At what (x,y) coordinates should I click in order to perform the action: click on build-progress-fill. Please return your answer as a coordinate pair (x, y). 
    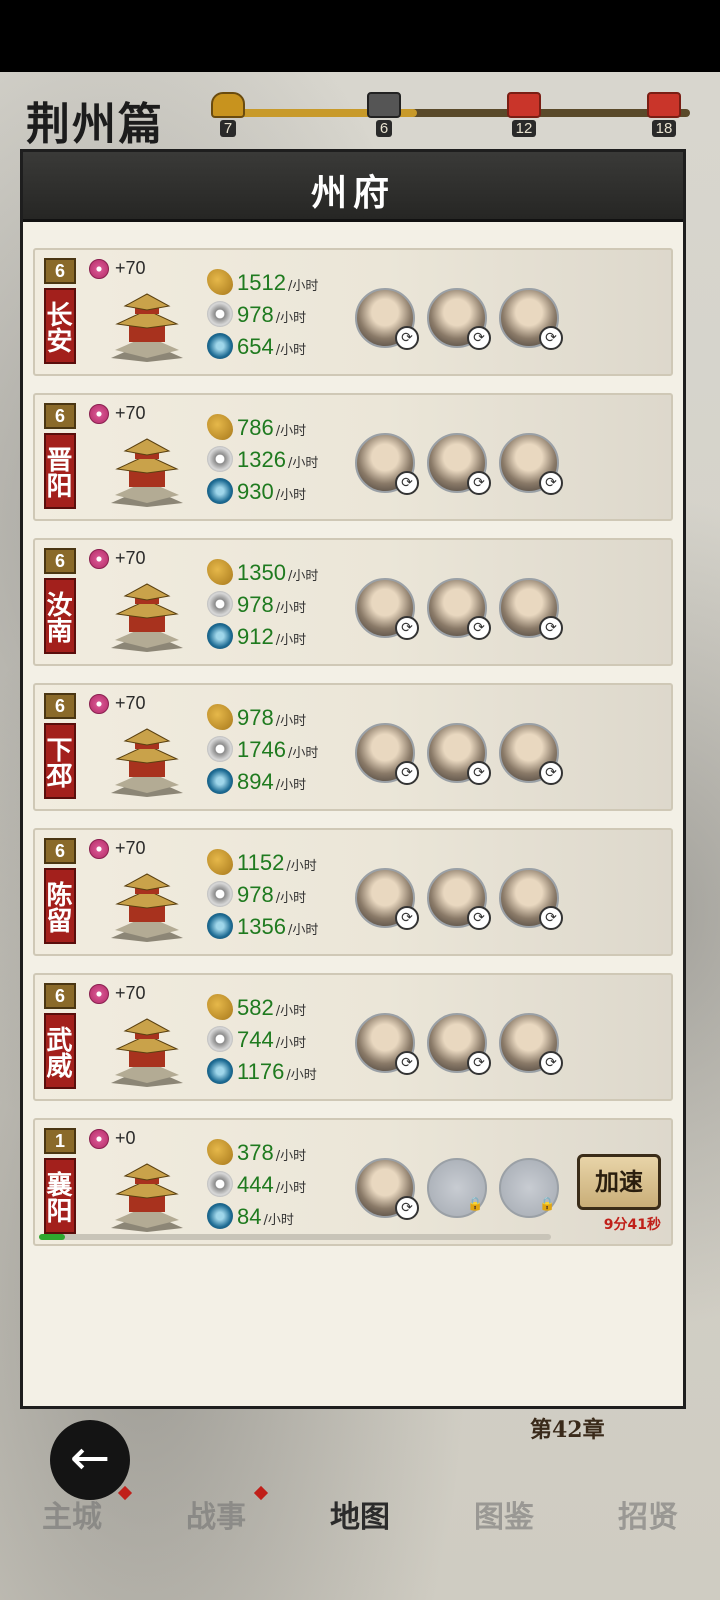
    Looking at the image, I should click on (52, 1237).